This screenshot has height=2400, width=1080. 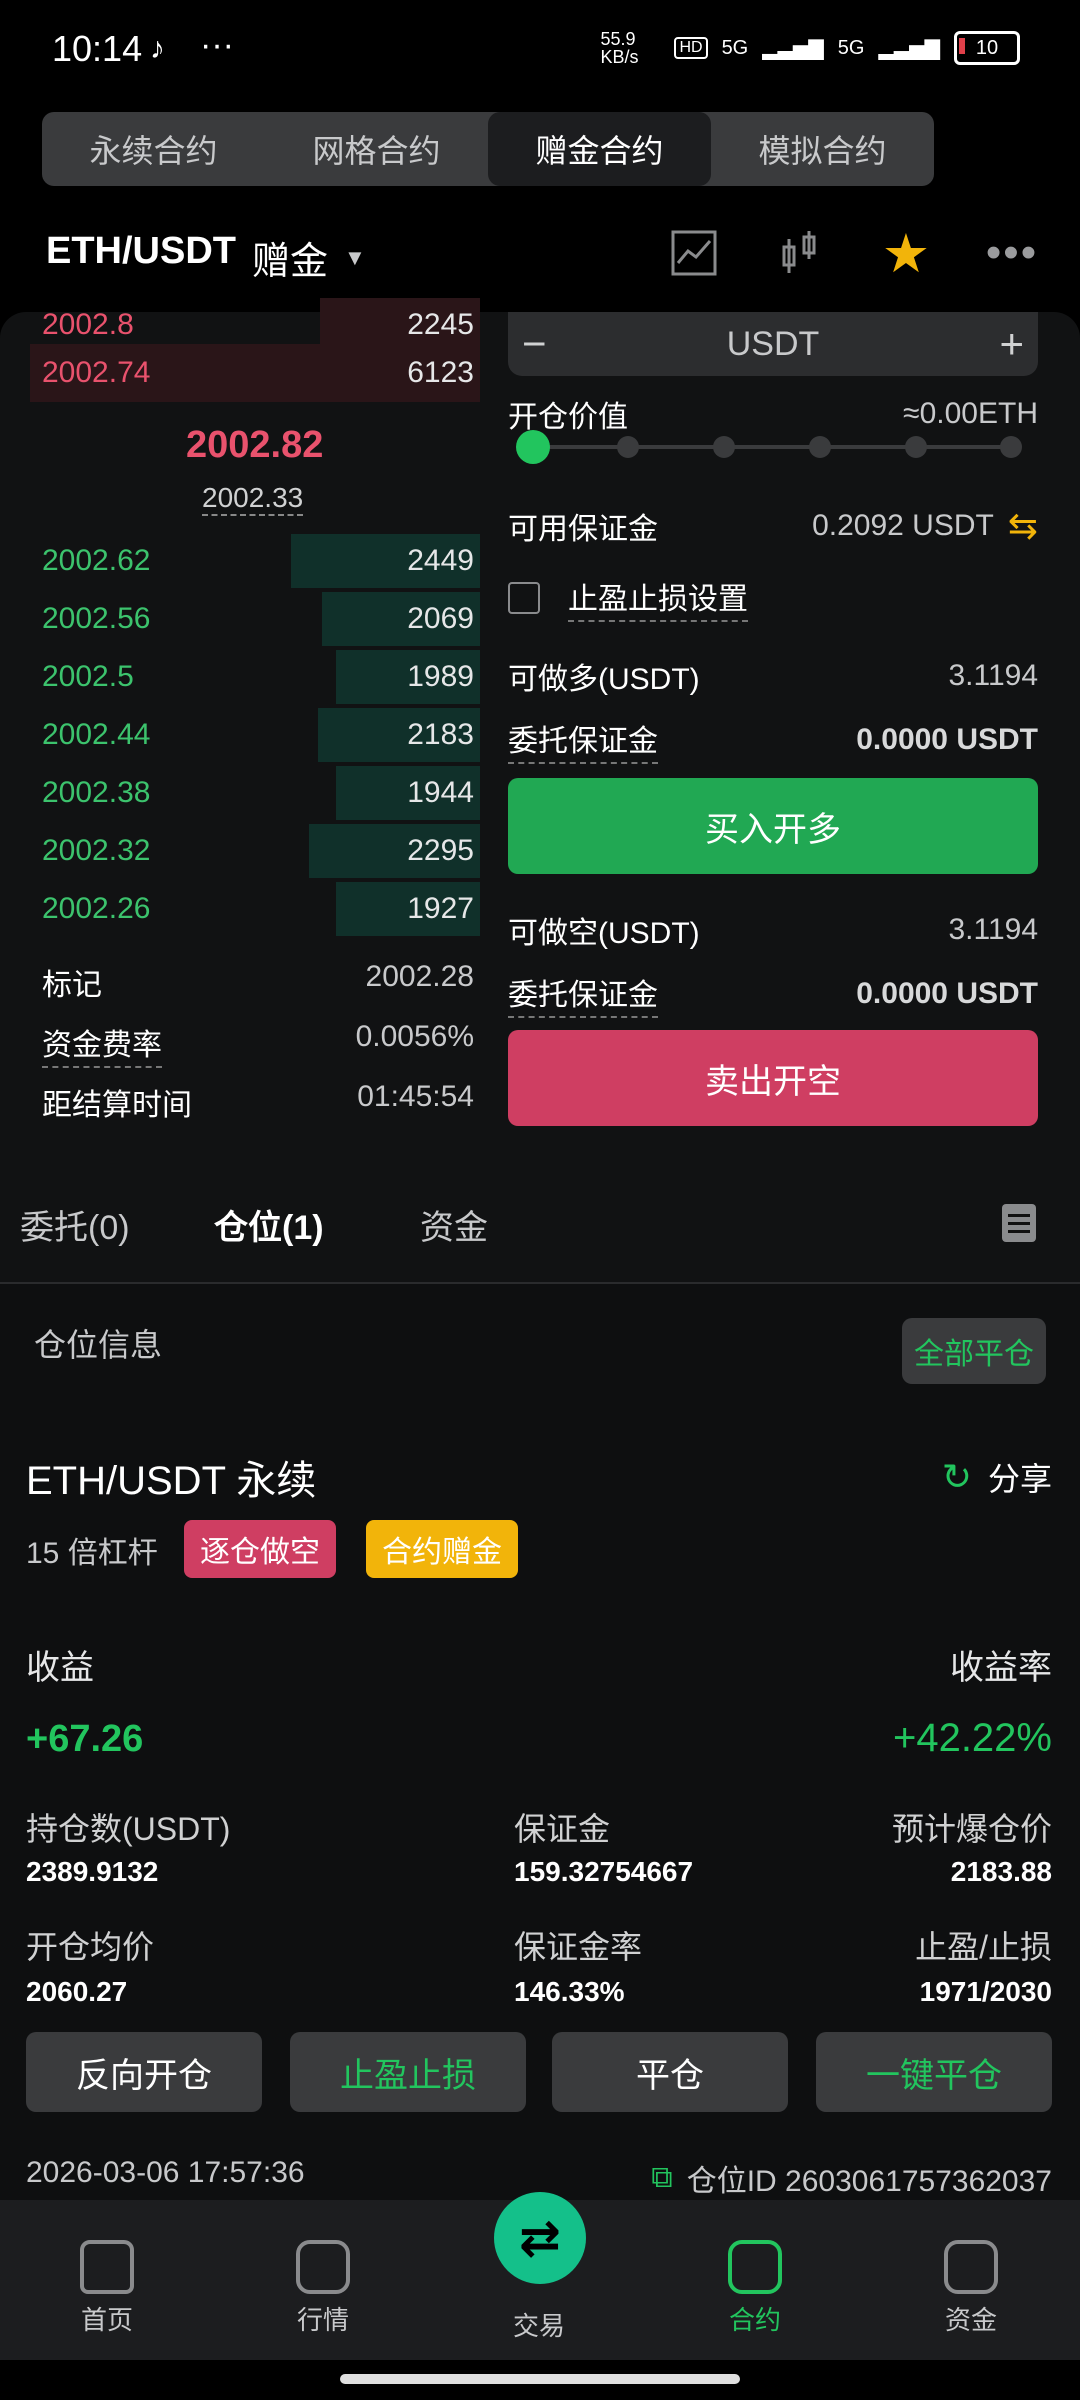 I want to click on reverse-open-button: 反向开仓, so click(x=144, y=2072).